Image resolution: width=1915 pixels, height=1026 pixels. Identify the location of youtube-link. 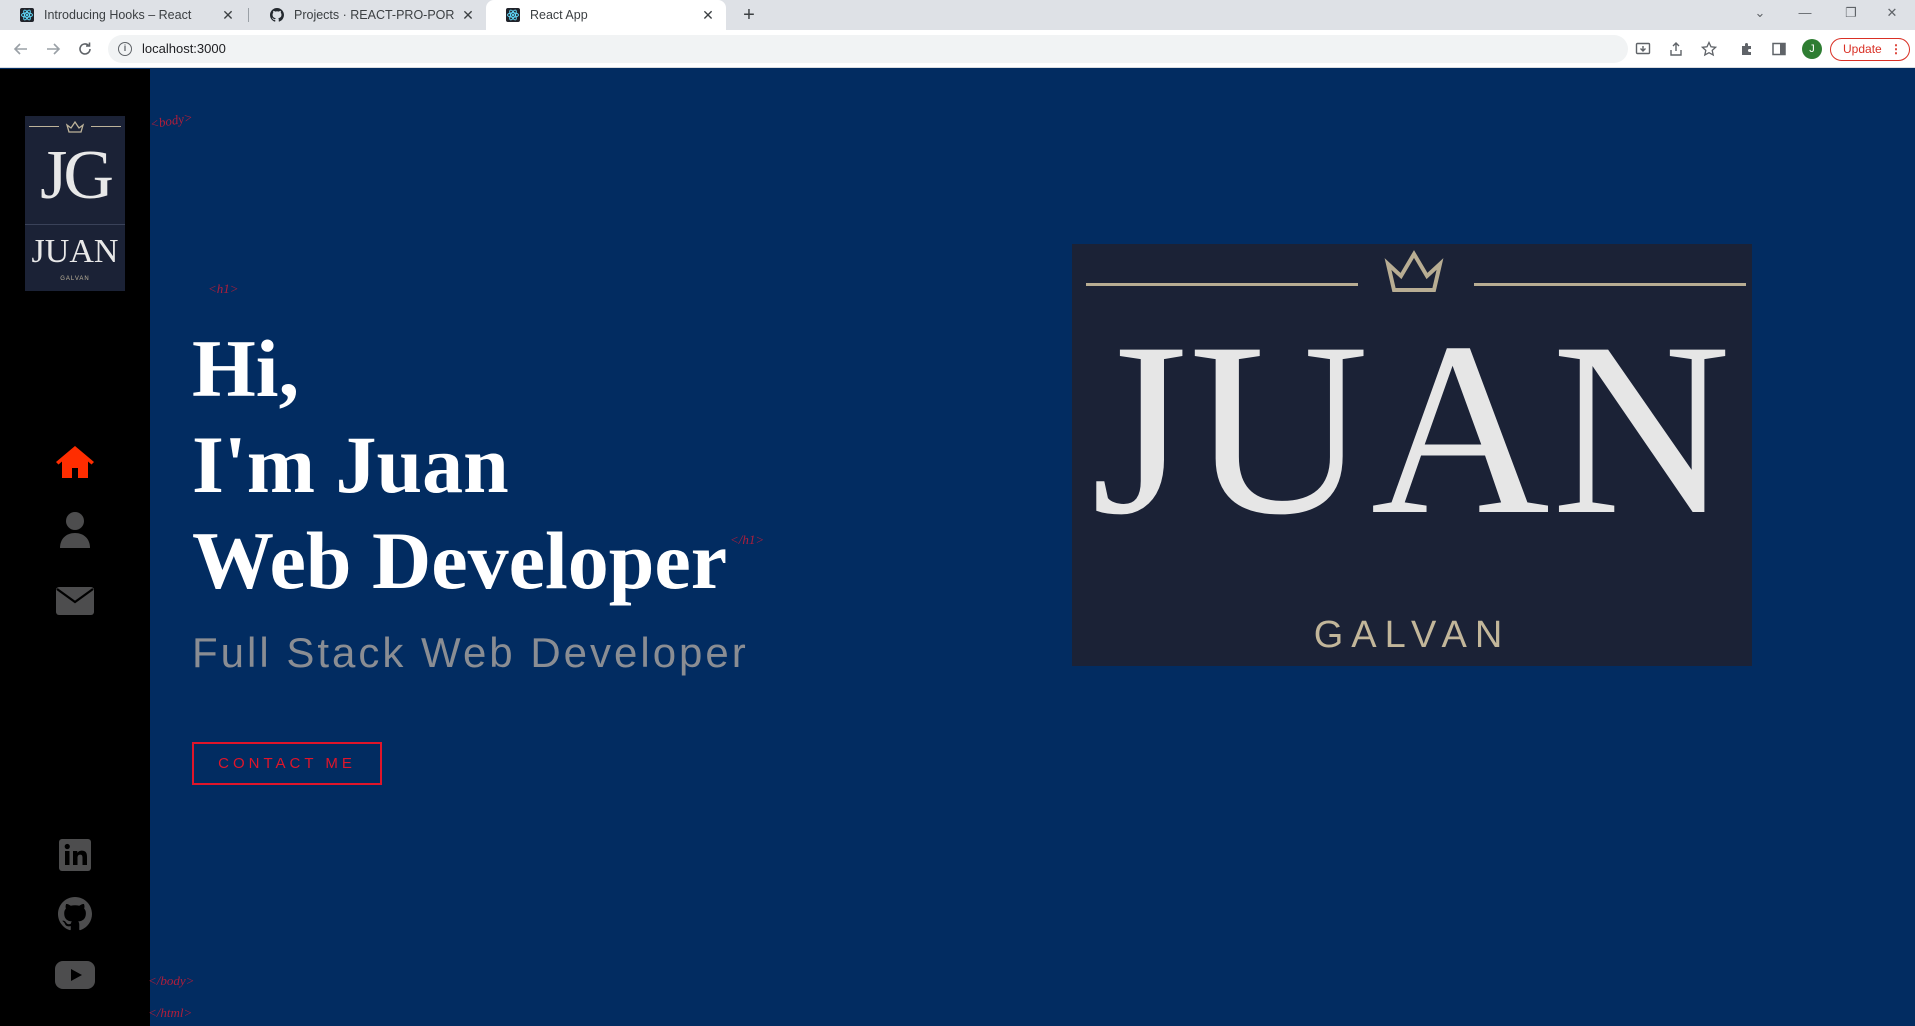
(75, 975).